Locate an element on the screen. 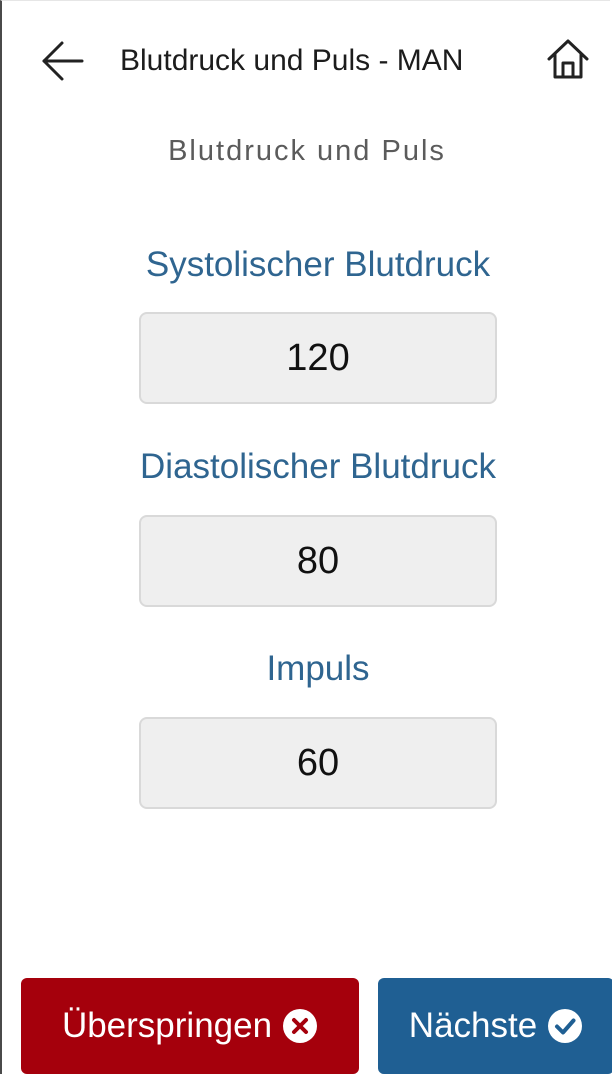 The height and width of the screenshot is (1074, 612). page-title: Blutdruck und Puls - MAN is located at coordinates (292, 60).